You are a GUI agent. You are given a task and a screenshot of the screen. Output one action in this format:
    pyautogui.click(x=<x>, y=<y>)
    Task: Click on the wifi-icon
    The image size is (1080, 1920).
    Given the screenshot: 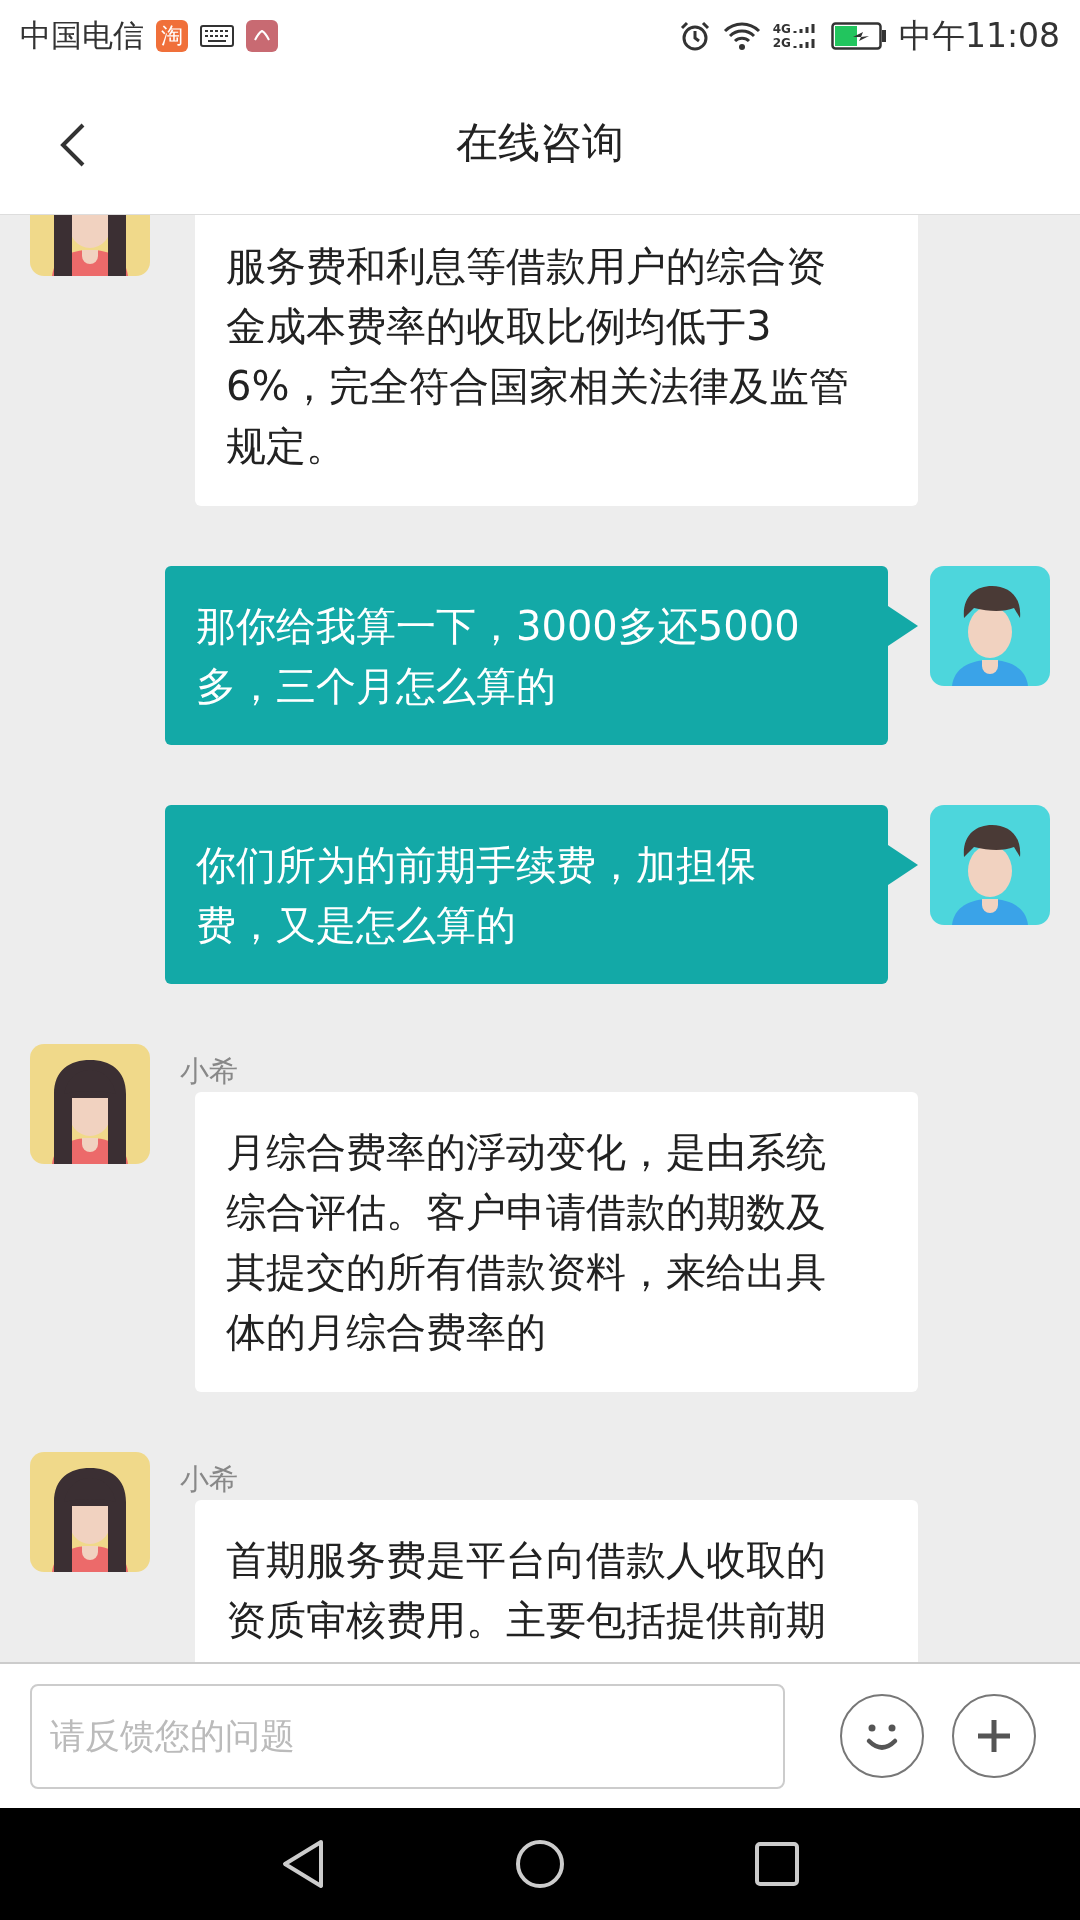 What is the action you would take?
    pyautogui.click(x=741, y=36)
    